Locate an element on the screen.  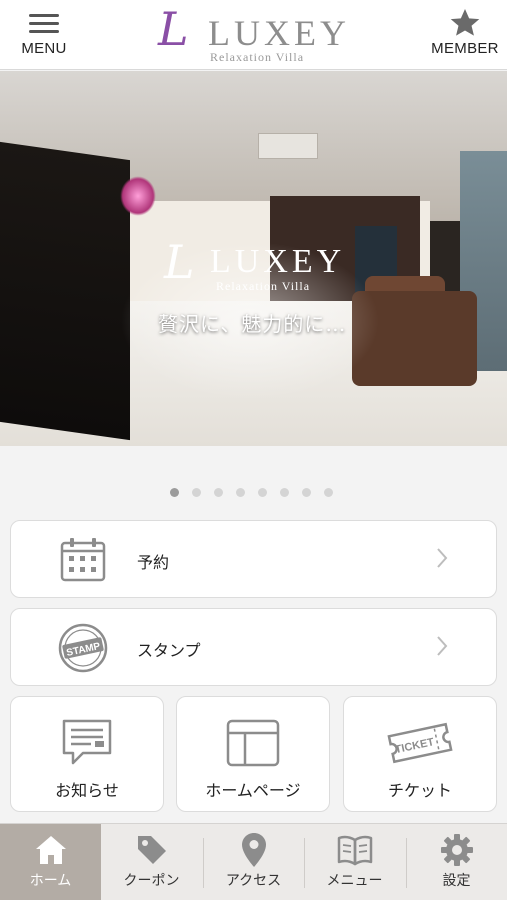
member-label: MEMBER is located at coordinates (465, 48).